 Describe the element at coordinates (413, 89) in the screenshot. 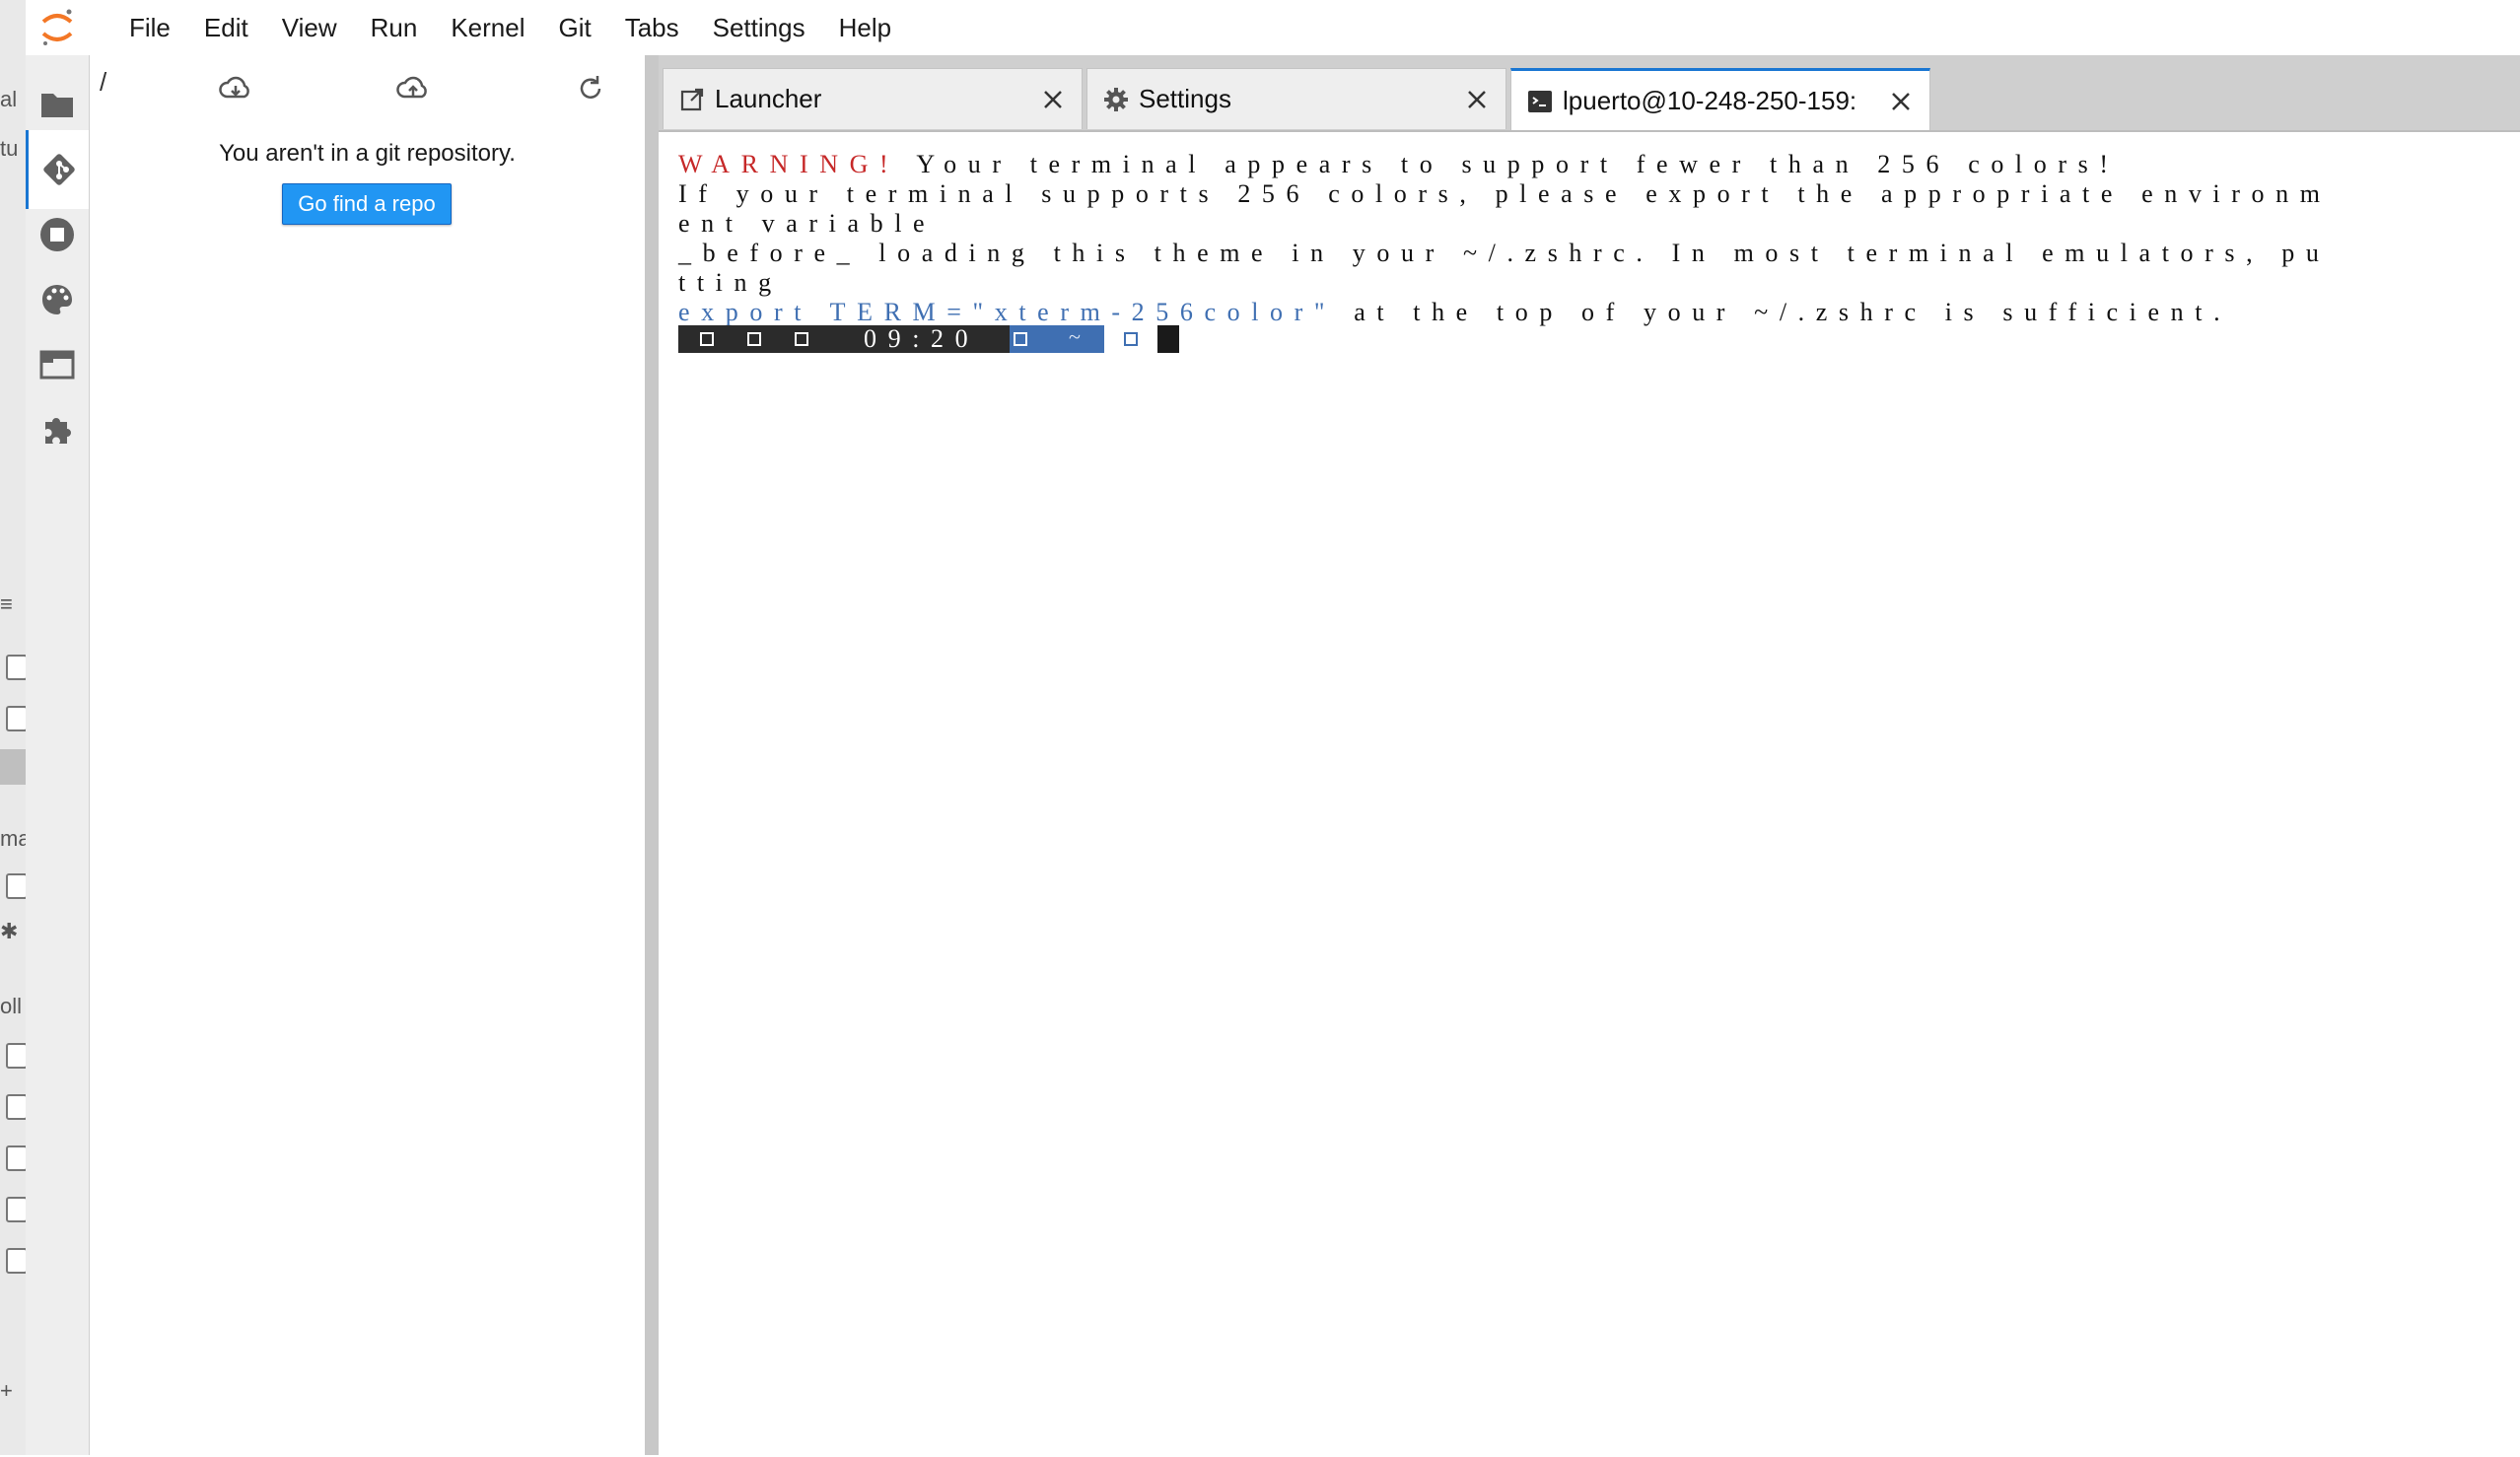

I see `push-icon` at that location.